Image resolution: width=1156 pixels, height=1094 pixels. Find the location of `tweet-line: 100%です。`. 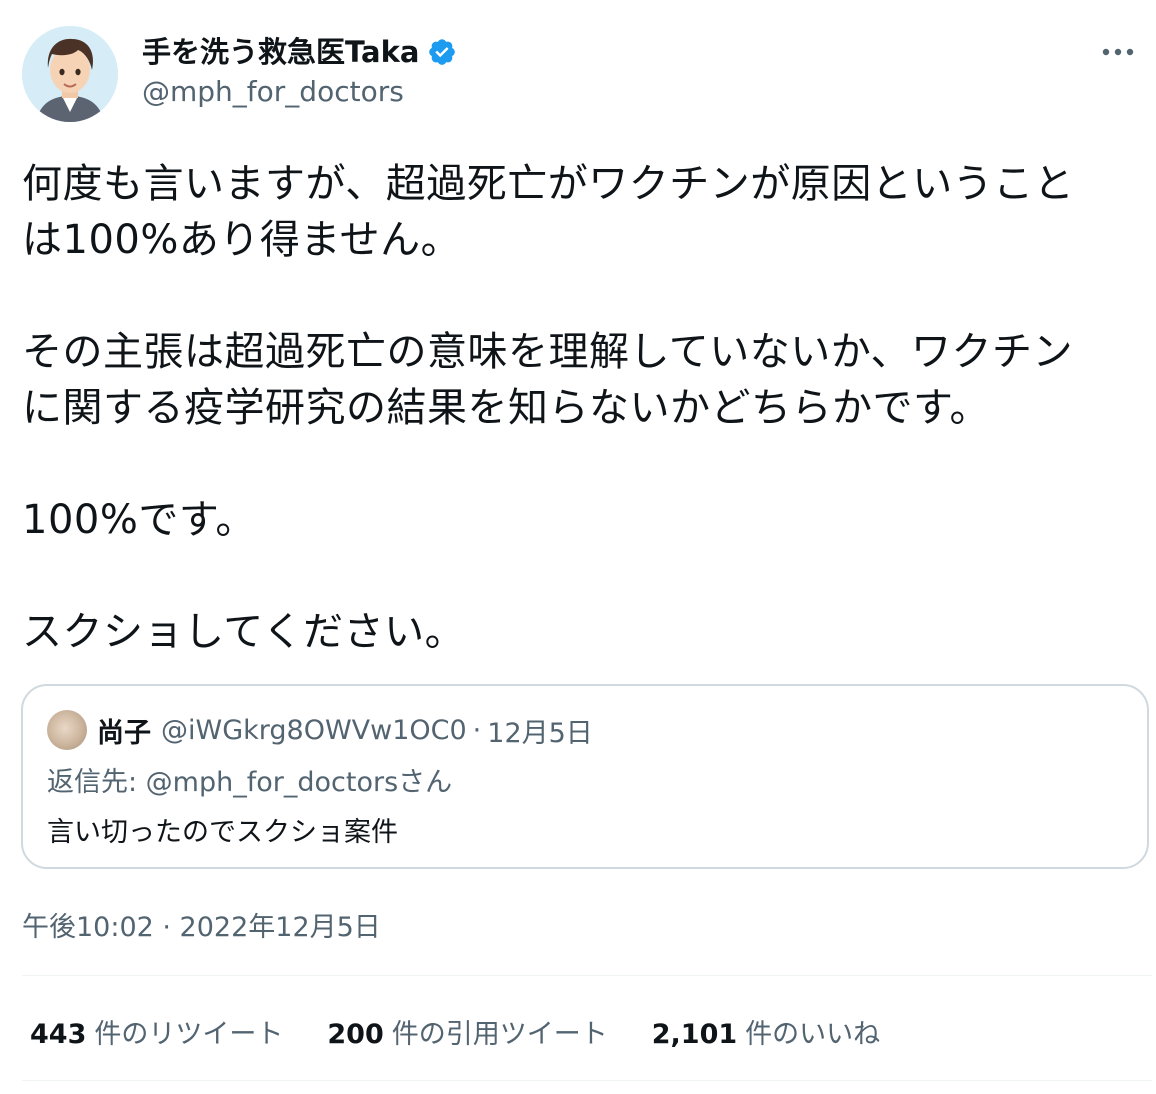

tweet-line: 100%です。 is located at coordinates (139, 520).